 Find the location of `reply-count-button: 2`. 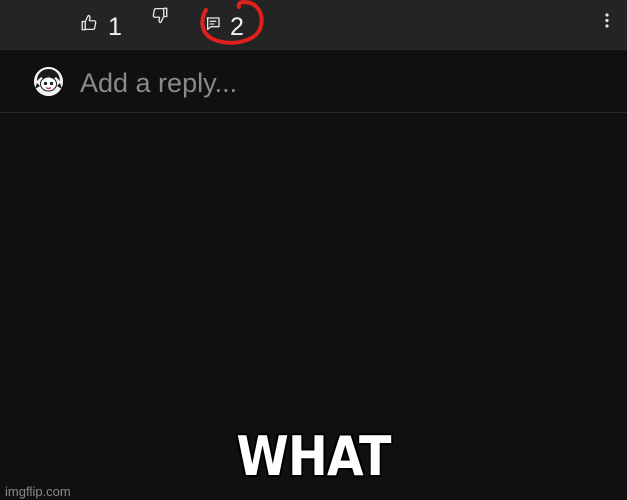

reply-count-button: 2 is located at coordinates (224, 23).